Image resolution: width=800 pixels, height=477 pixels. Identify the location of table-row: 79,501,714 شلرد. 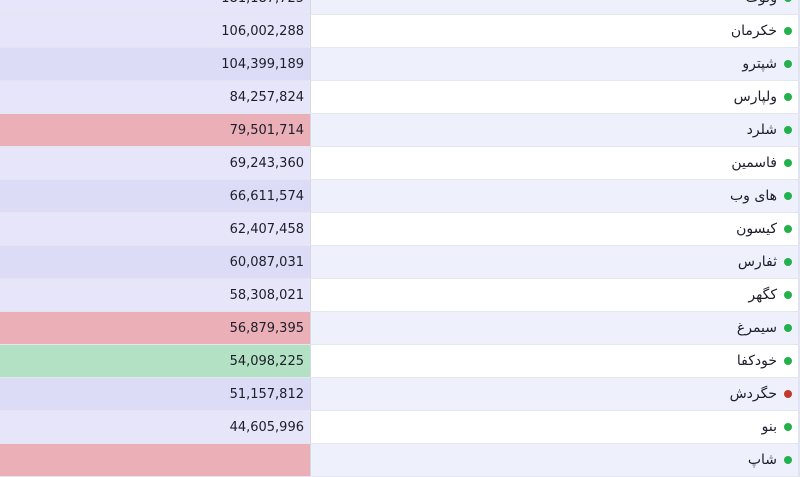
(400, 130).